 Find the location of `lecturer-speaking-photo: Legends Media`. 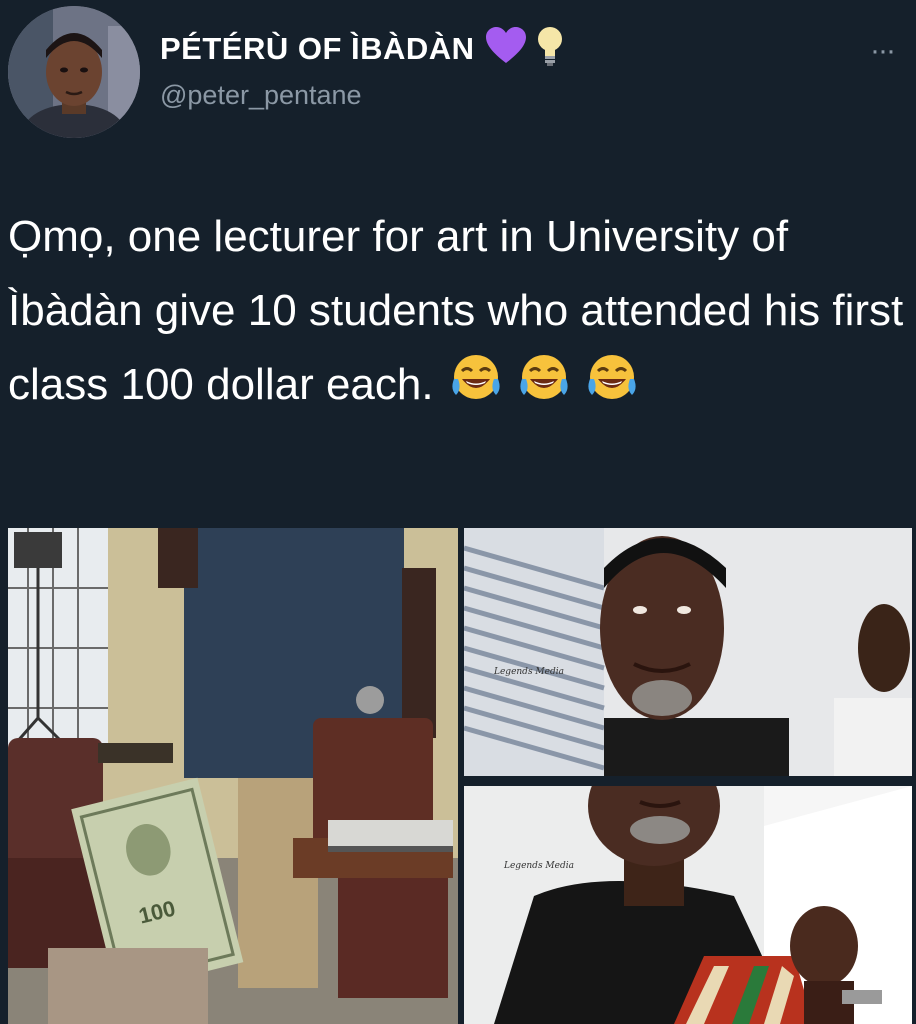

lecturer-speaking-photo: Legends Media is located at coordinates (688, 905).